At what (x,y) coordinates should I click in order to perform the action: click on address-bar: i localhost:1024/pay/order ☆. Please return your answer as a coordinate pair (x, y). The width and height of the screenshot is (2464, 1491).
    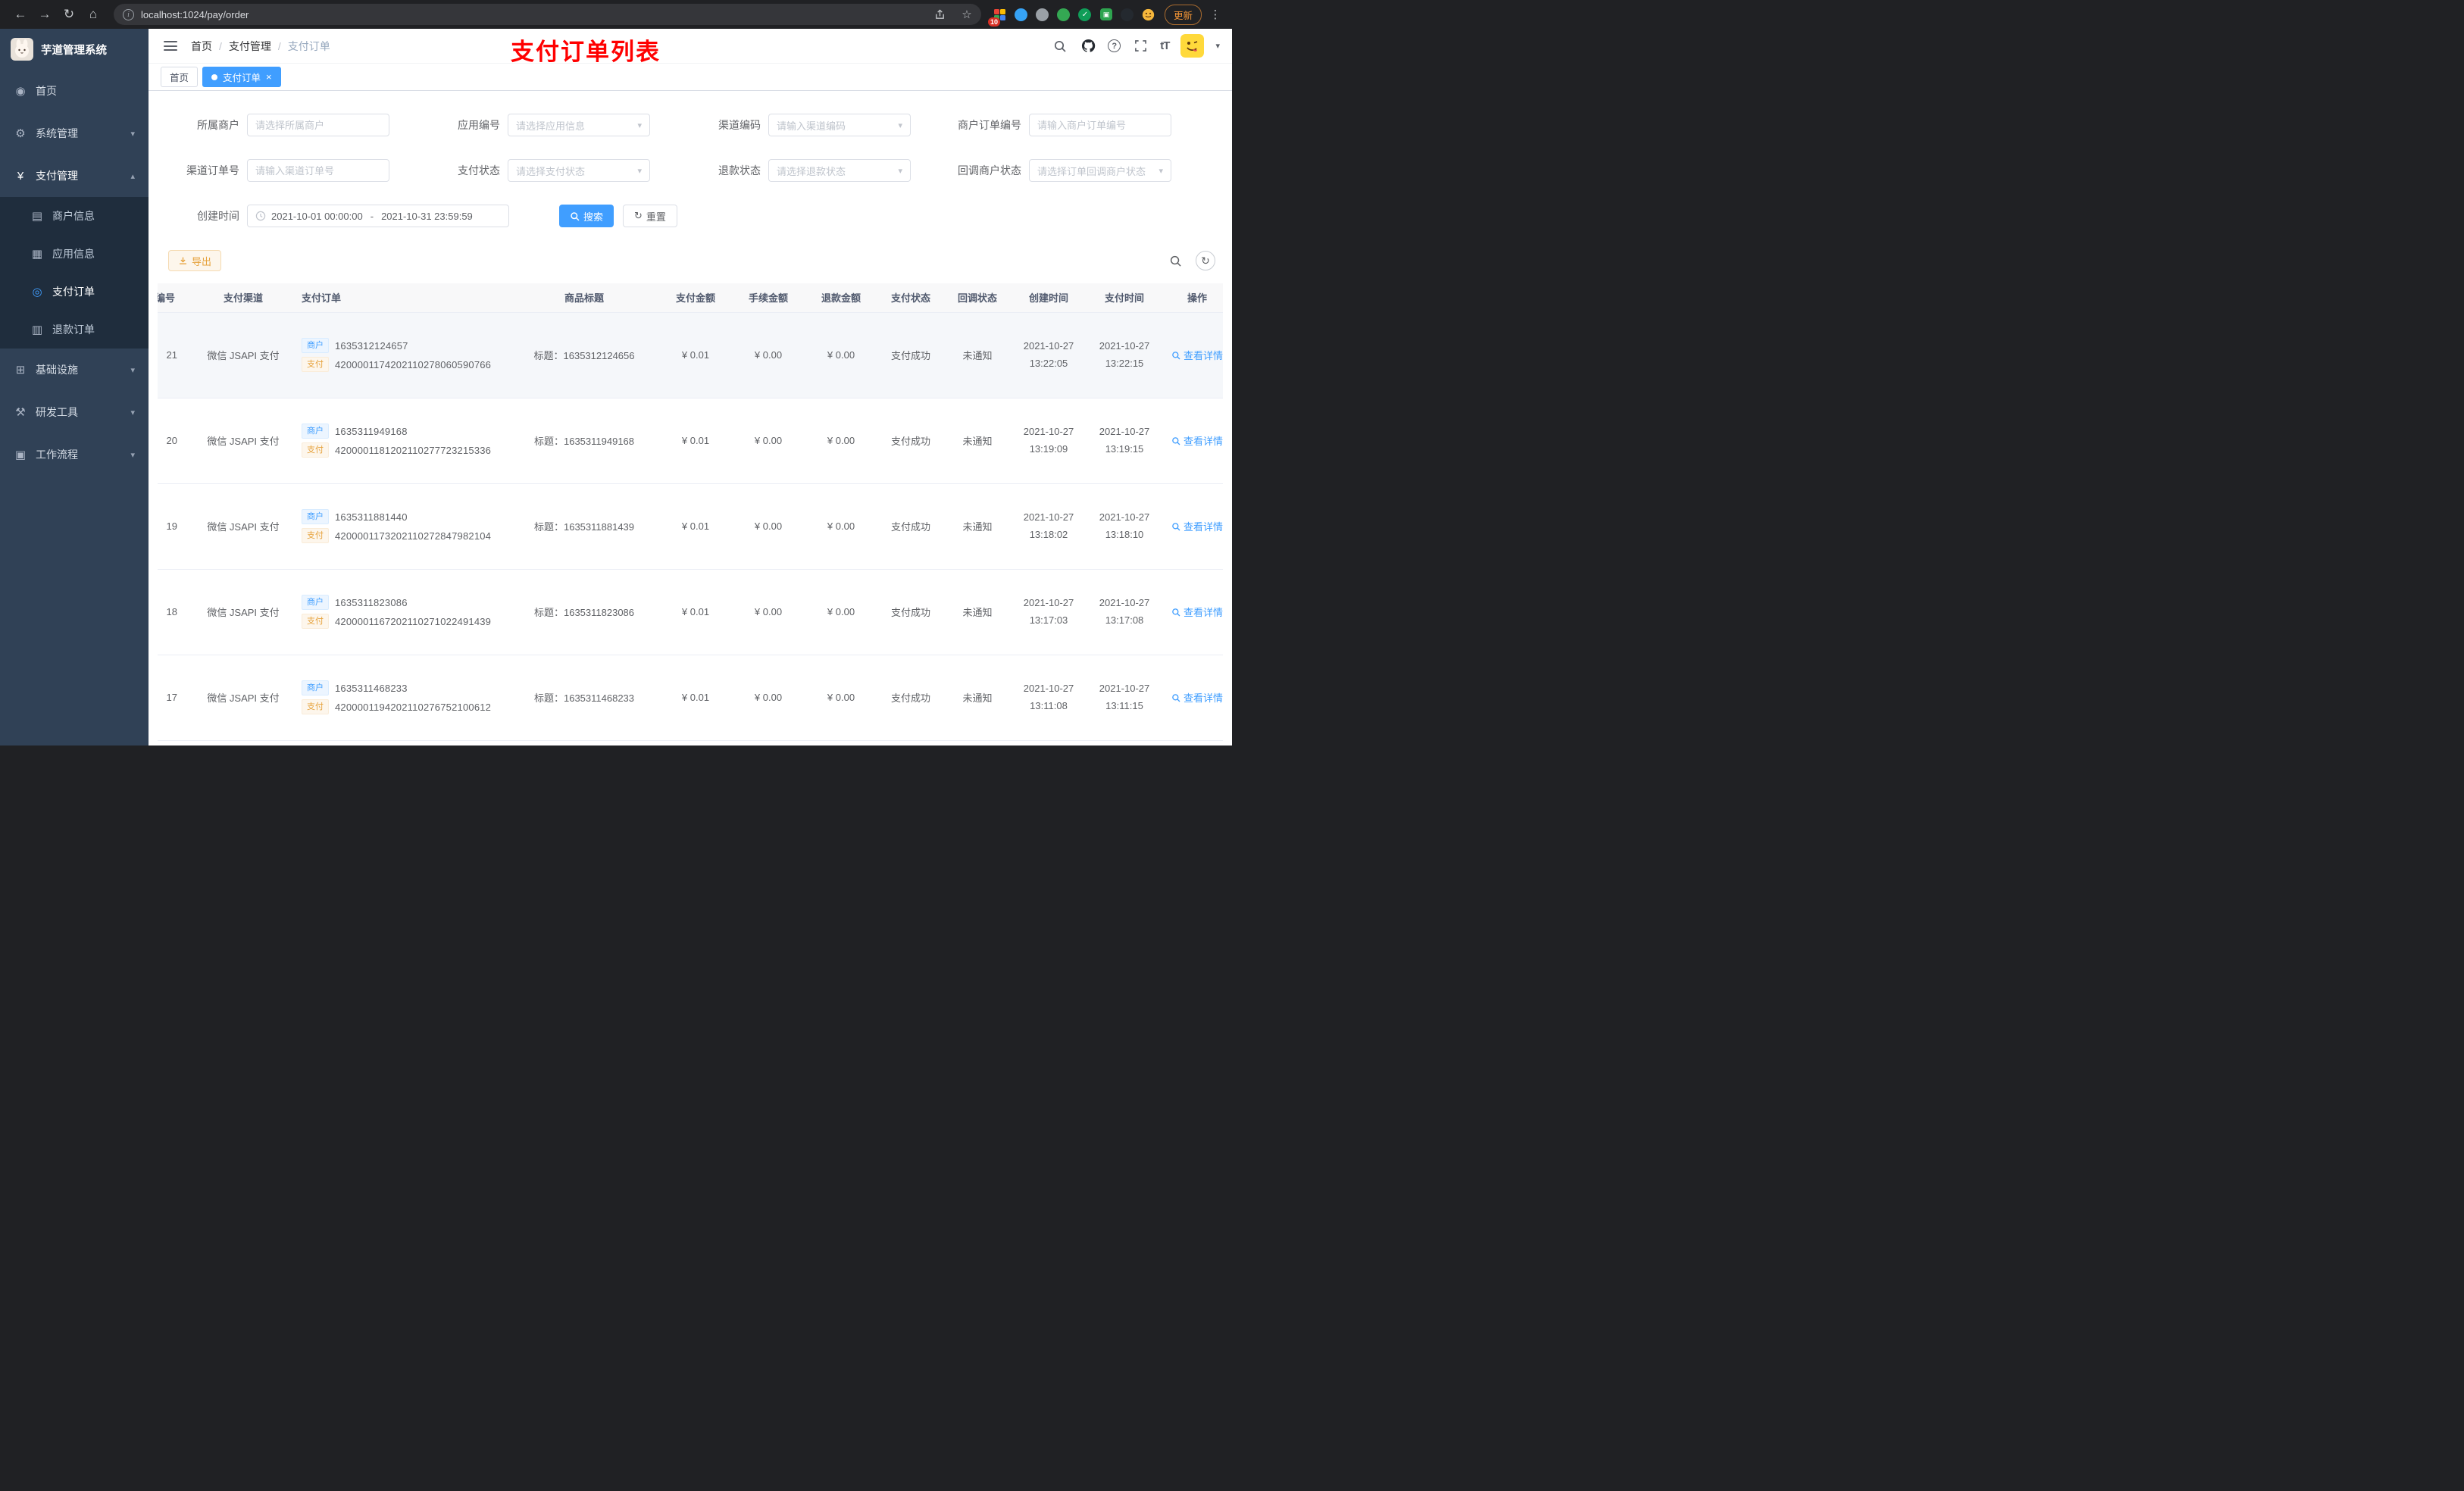
    Looking at the image, I should click on (547, 14).